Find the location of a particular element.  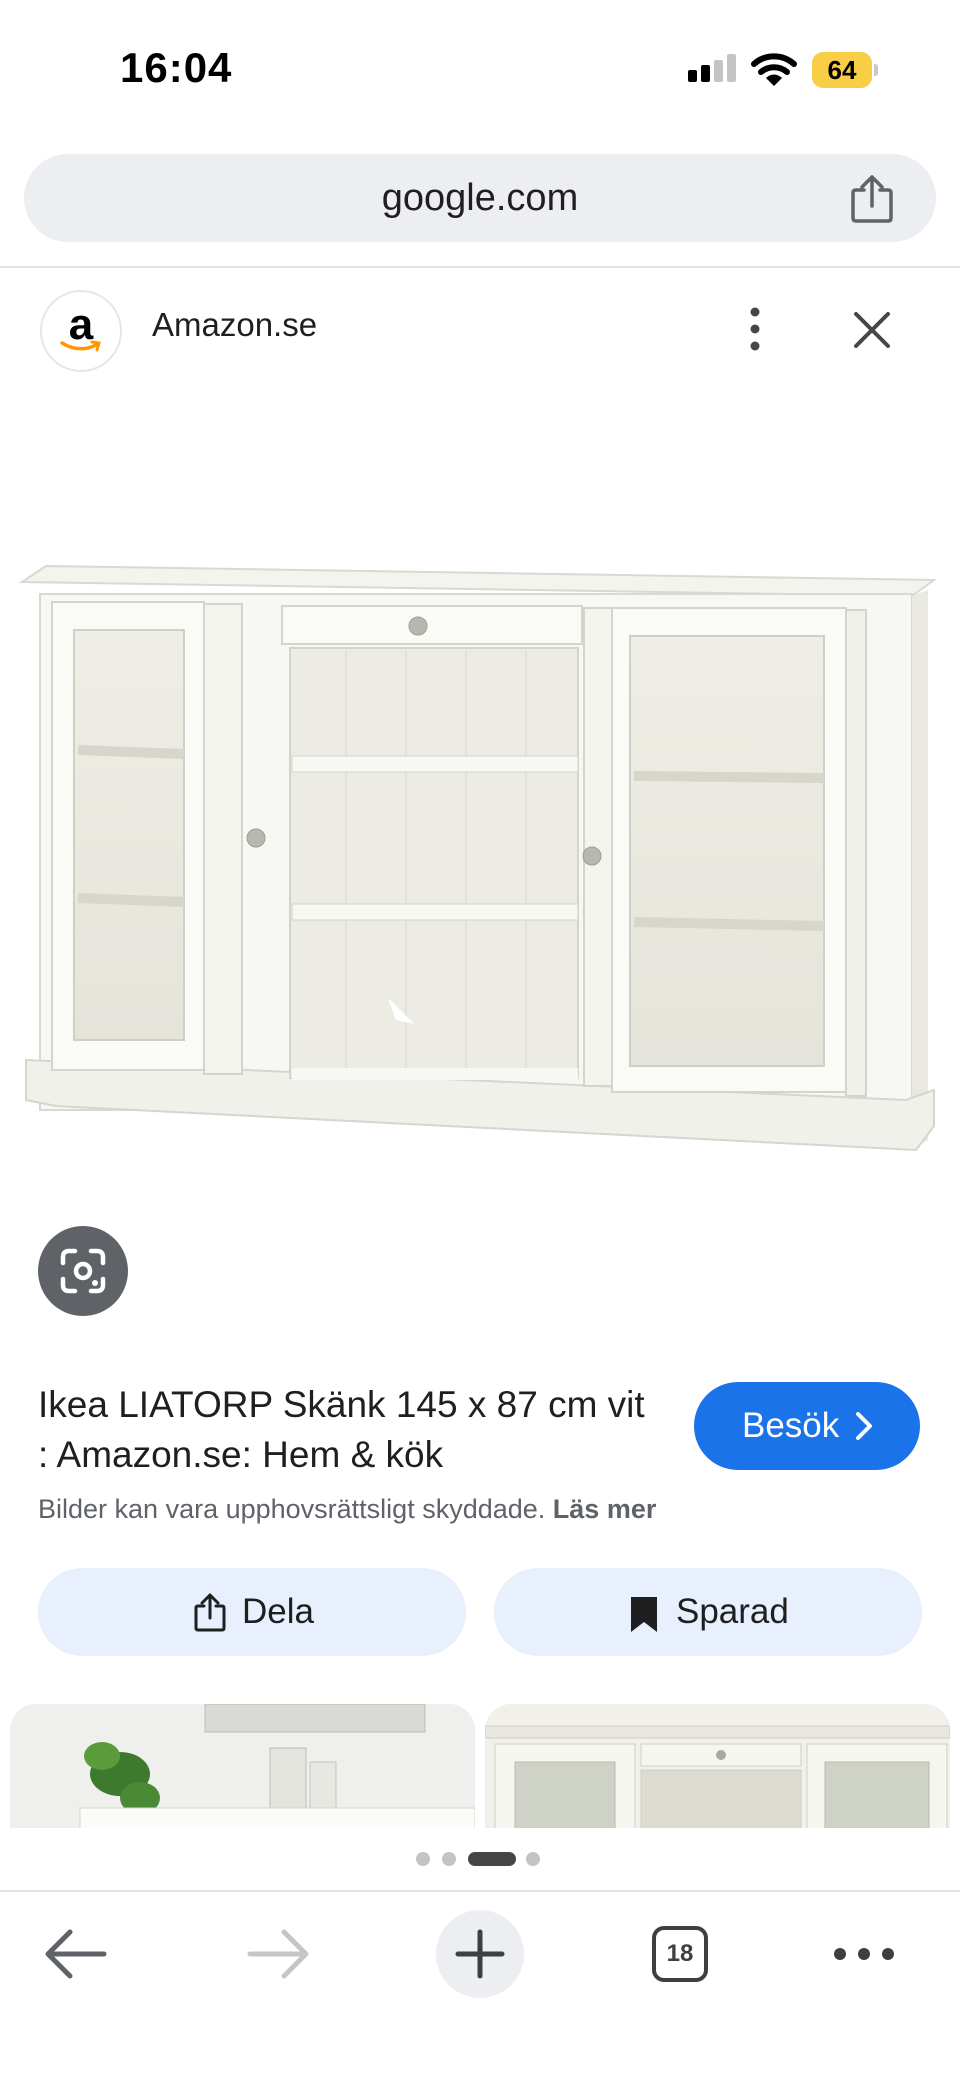

new-tab-button is located at coordinates (480, 1954).